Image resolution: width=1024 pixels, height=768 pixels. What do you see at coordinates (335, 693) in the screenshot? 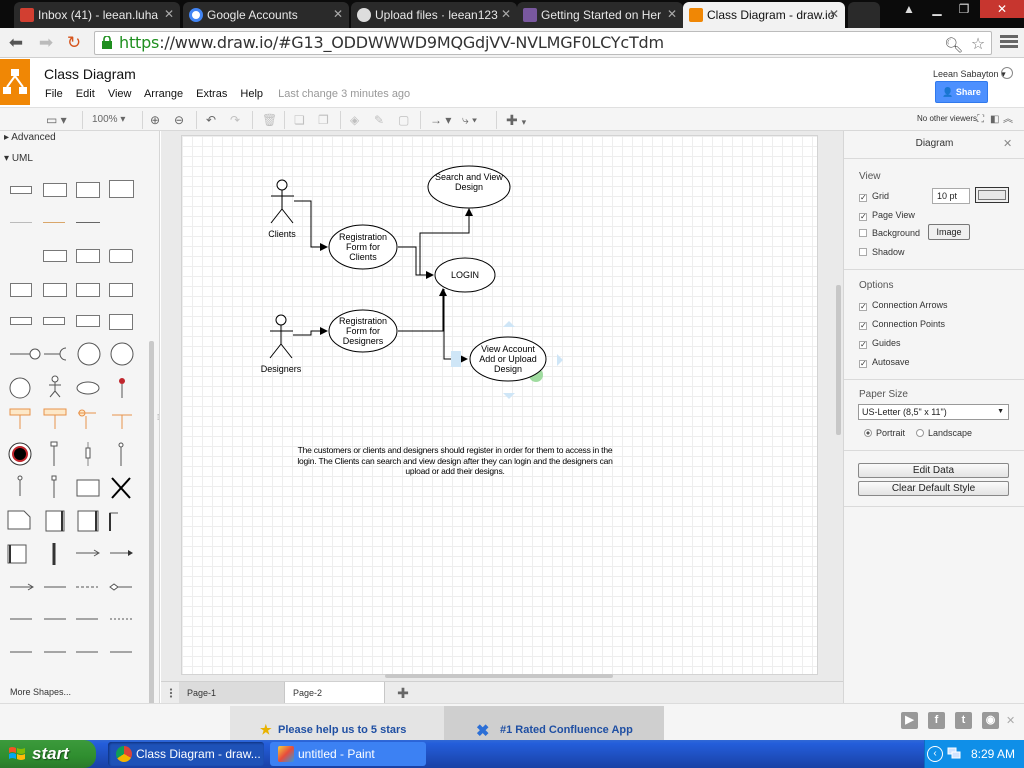
I see `tab-page-2: Page-2` at bounding box center [335, 693].